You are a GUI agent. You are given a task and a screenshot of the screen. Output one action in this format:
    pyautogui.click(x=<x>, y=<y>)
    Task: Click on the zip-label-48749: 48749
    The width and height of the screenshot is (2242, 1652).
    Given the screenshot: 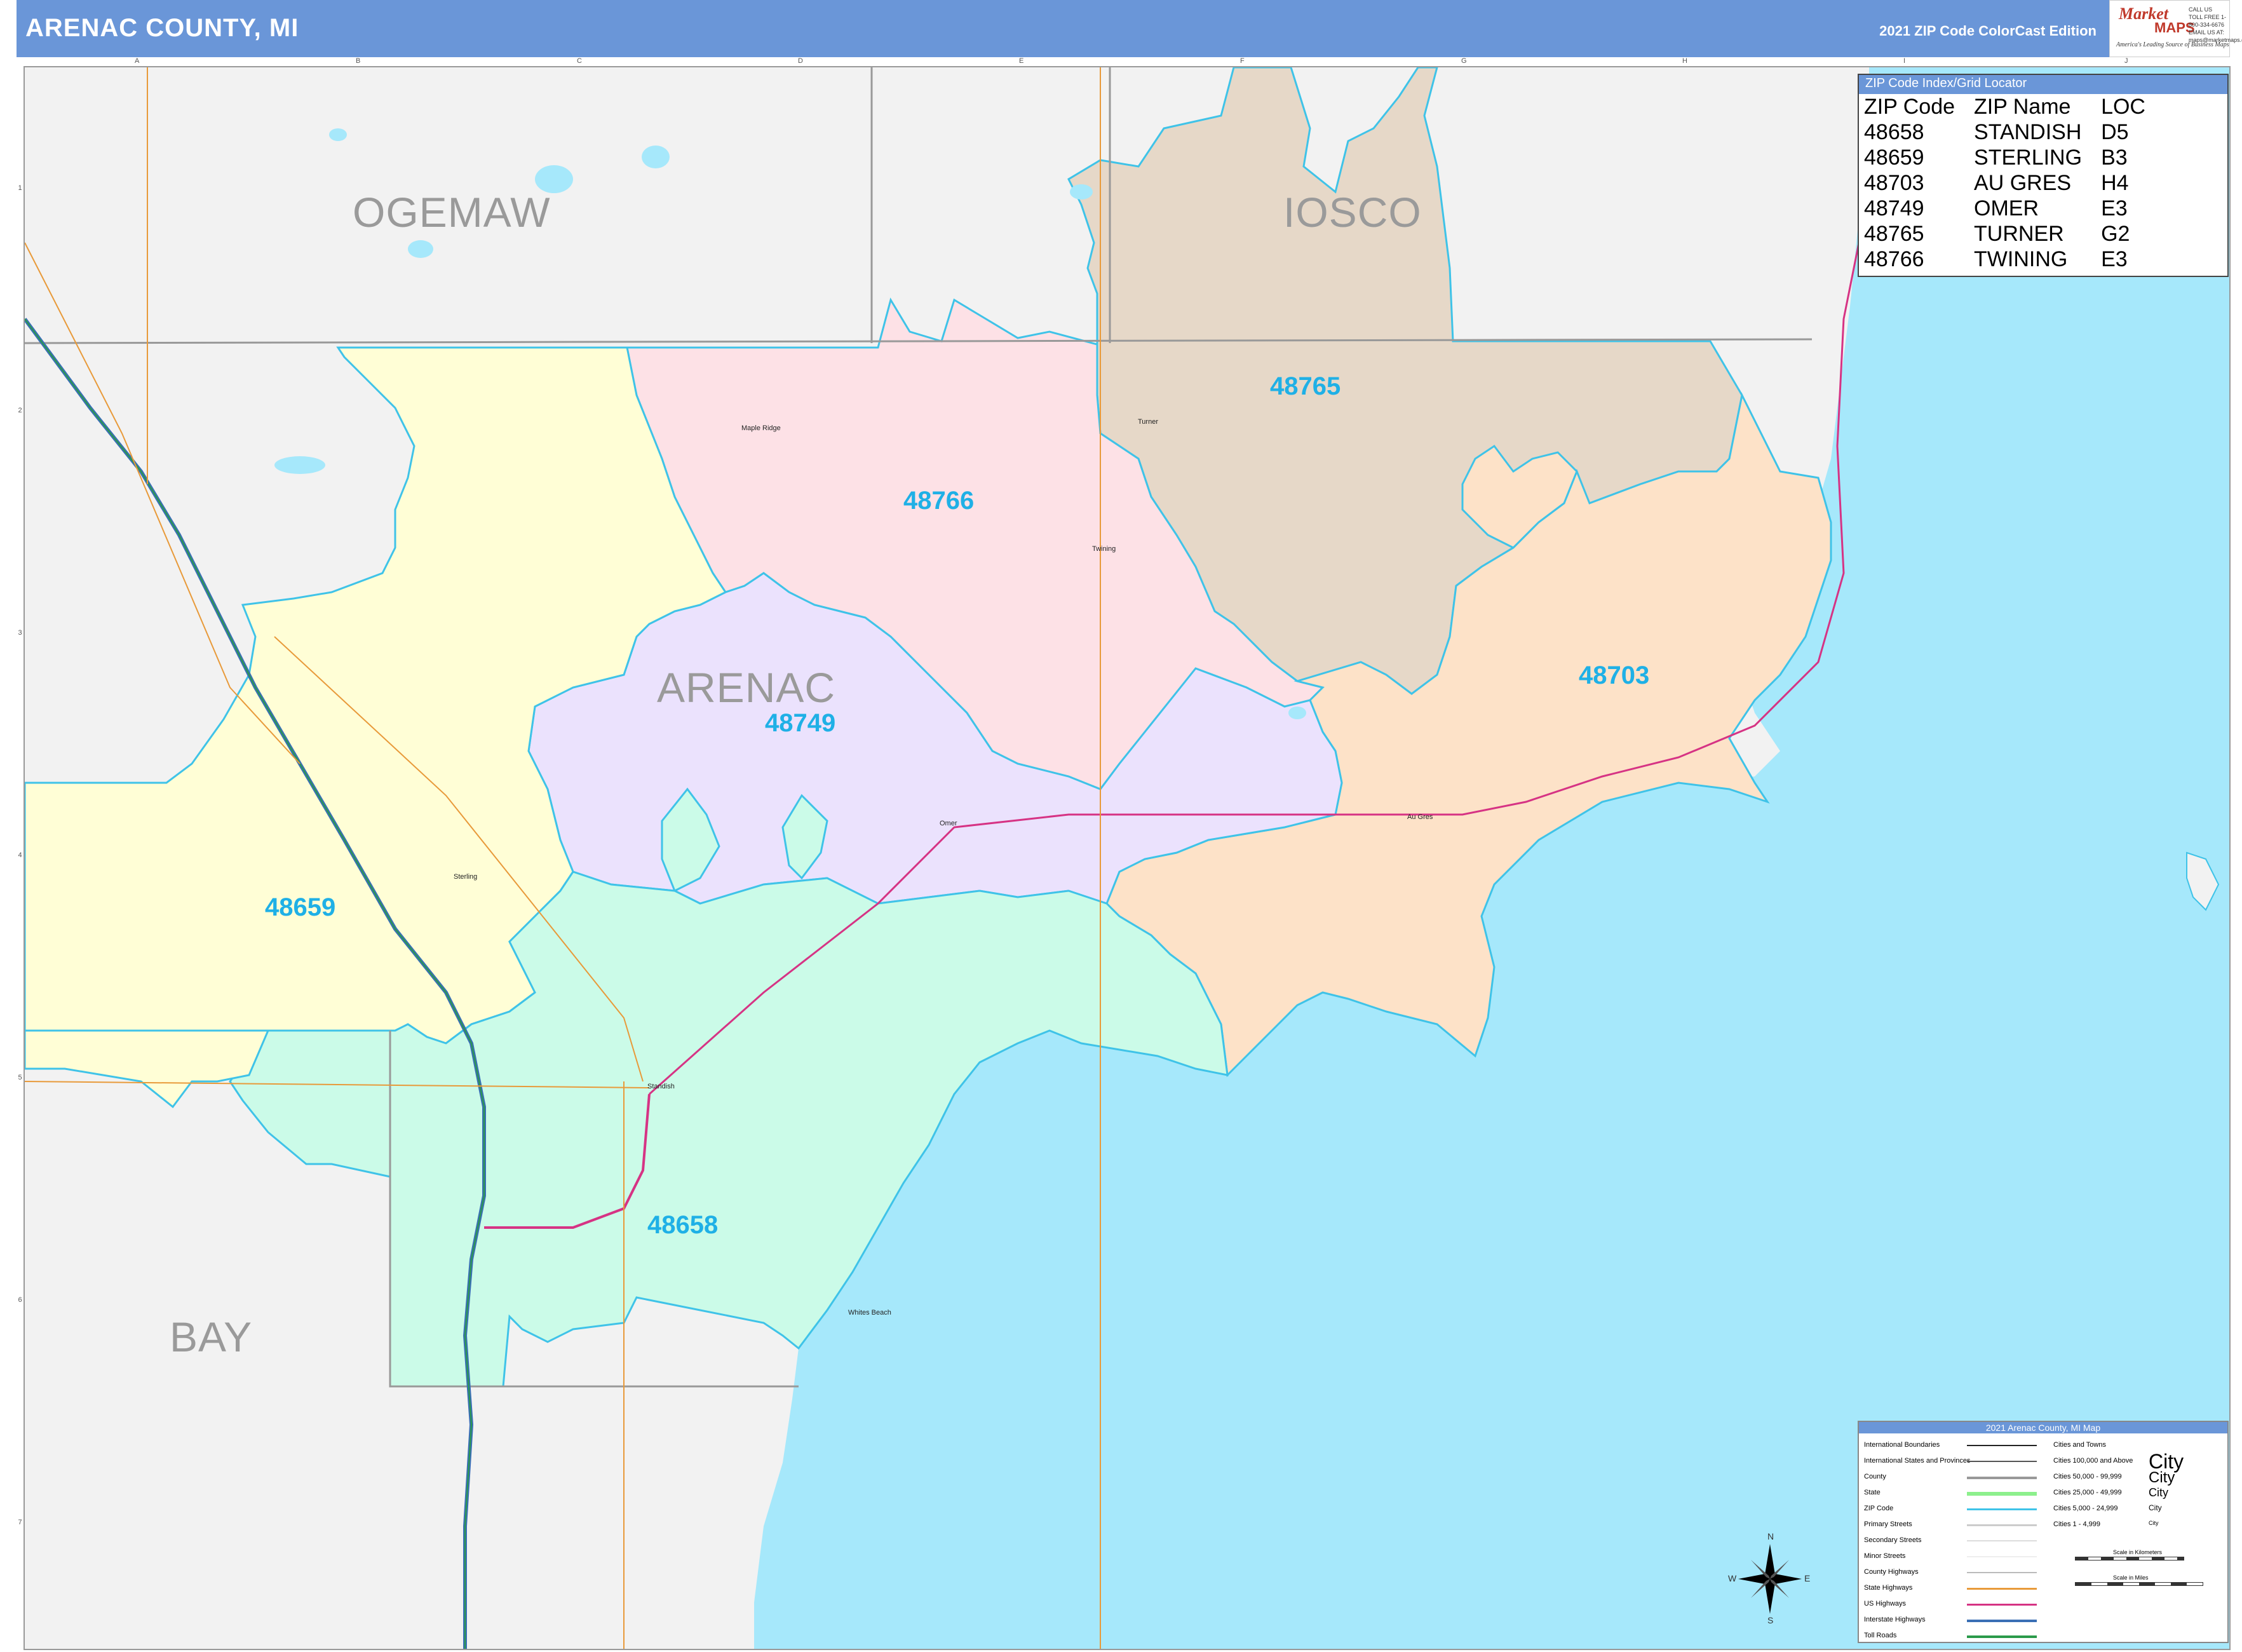 What is the action you would take?
    pyautogui.click(x=800, y=723)
    